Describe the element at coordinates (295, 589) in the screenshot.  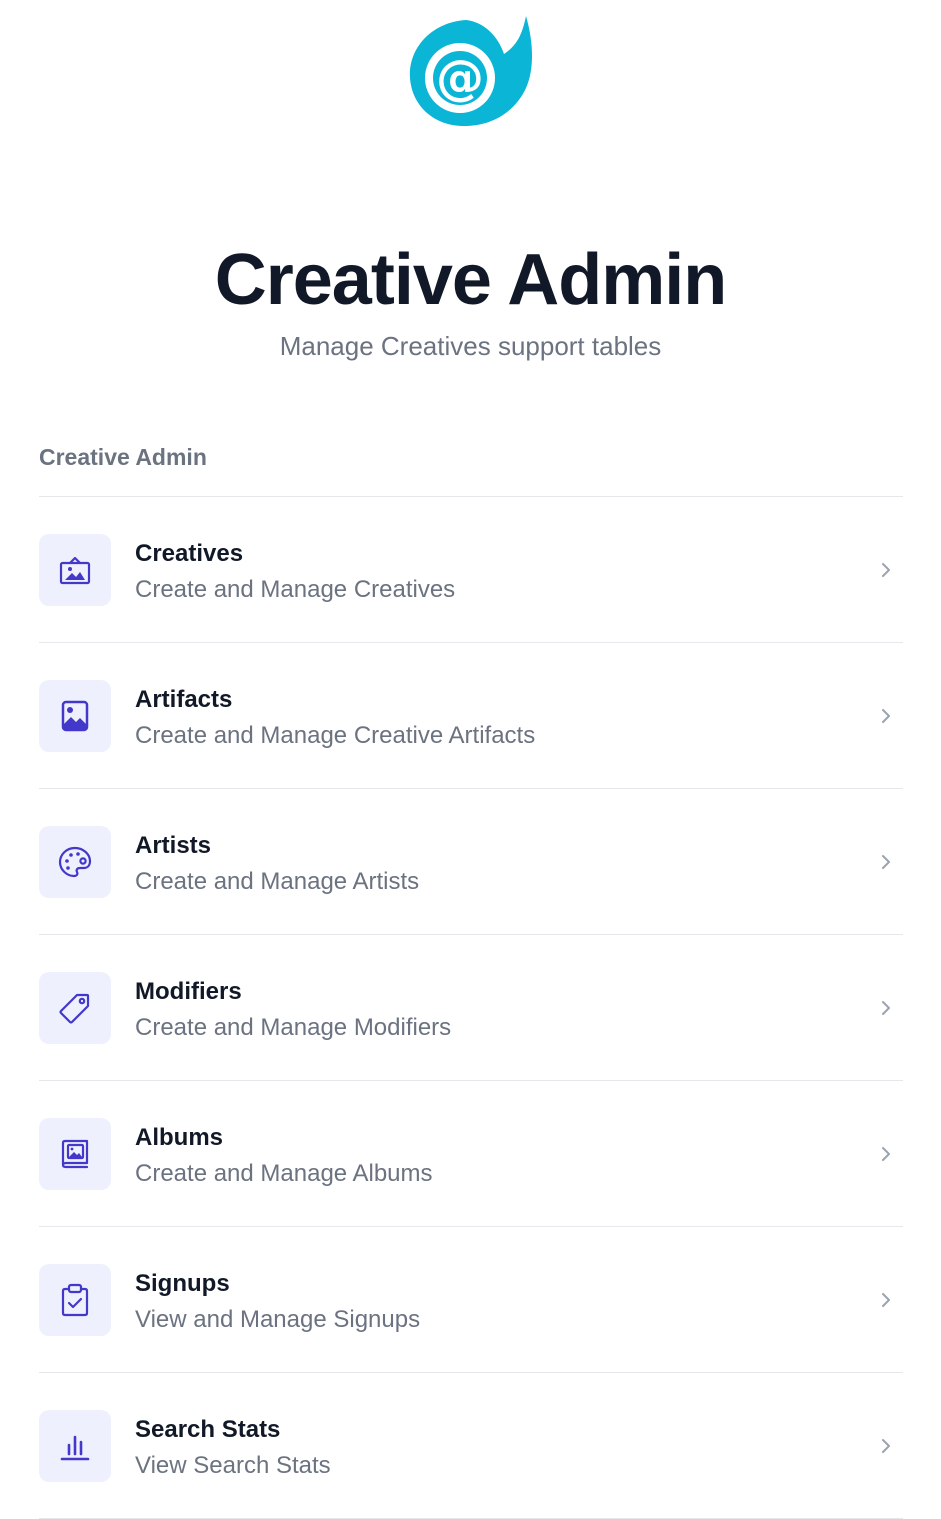
I see `menu-item-description: Create and Manage Creatives` at that location.